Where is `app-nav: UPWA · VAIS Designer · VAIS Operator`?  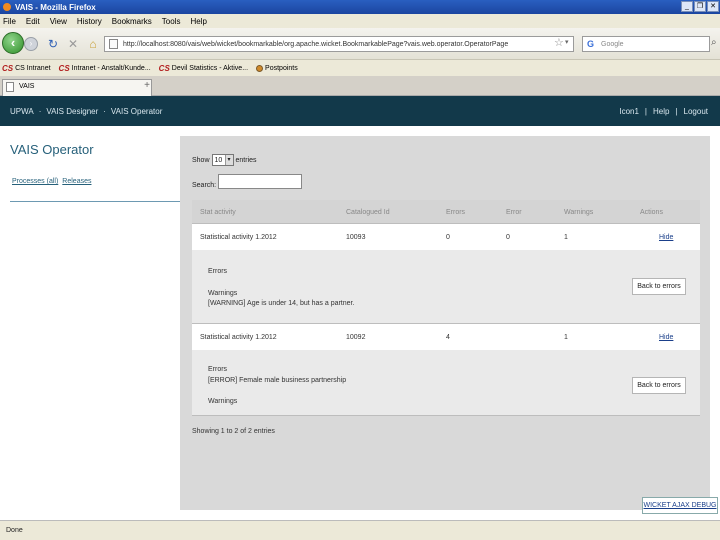
app-nav: UPWA · VAIS Designer · VAIS Operator is located at coordinates (86, 111).